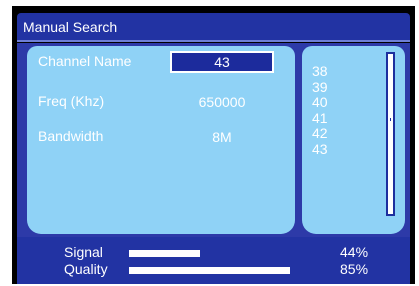 The image size is (419, 286). Describe the element at coordinates (320, 149) in the screenshot. I see `list-item: 43` at that location.